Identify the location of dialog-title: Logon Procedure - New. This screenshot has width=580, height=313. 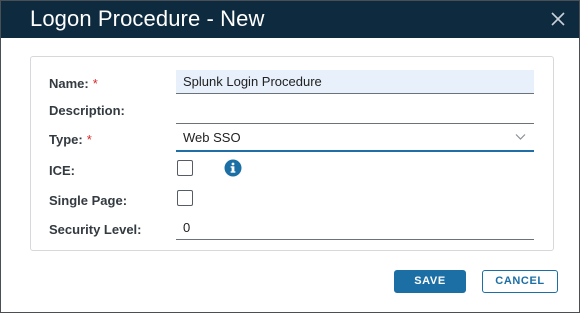
(147, 18).